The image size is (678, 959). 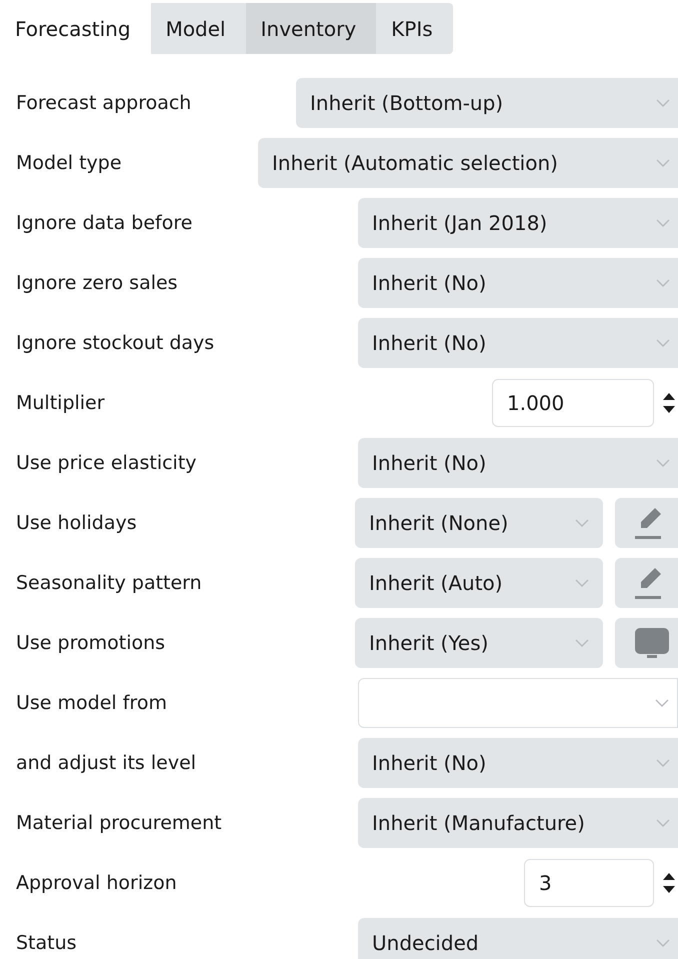 I want to click on field-label: Use price elasticity, so click(x=106, y=463).